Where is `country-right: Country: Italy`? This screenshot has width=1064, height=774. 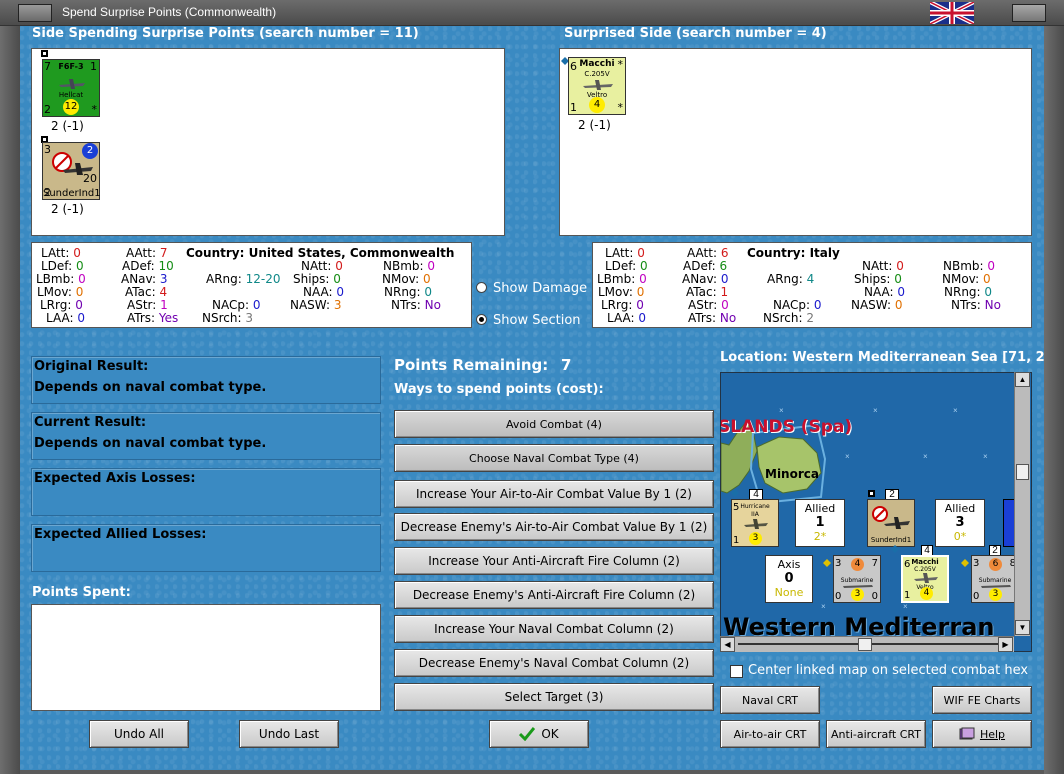
country-right: Country: Italy is located at coordinates (793, 253).